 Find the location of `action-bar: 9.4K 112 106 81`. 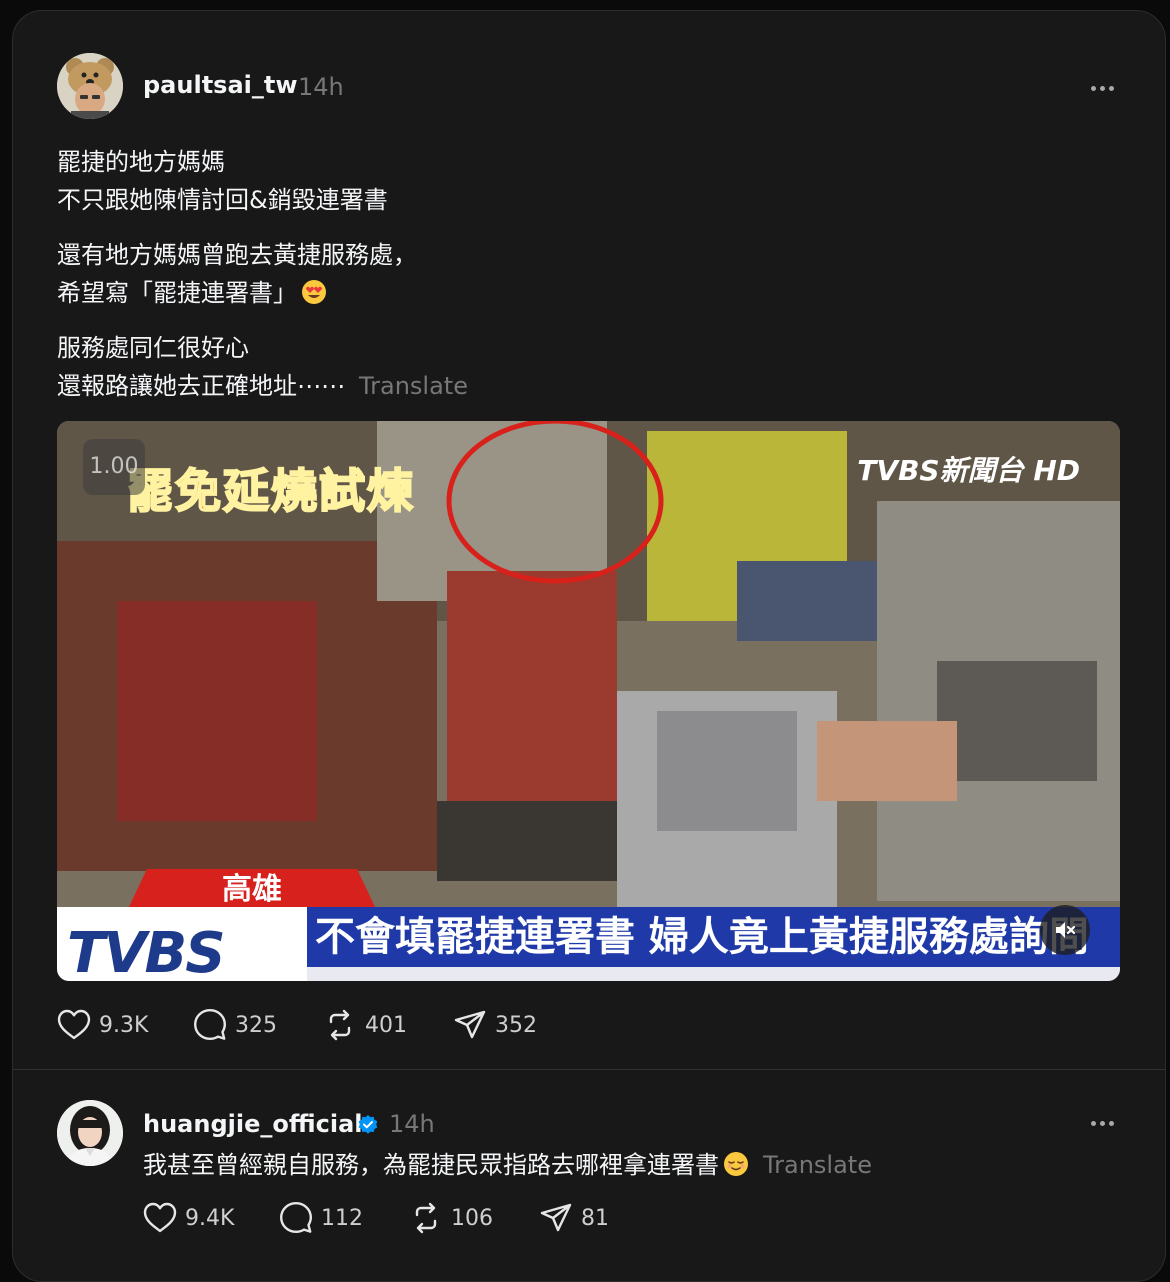

action-bar: 9.4K 112 106 81 is located at coordinates (443, 1218).